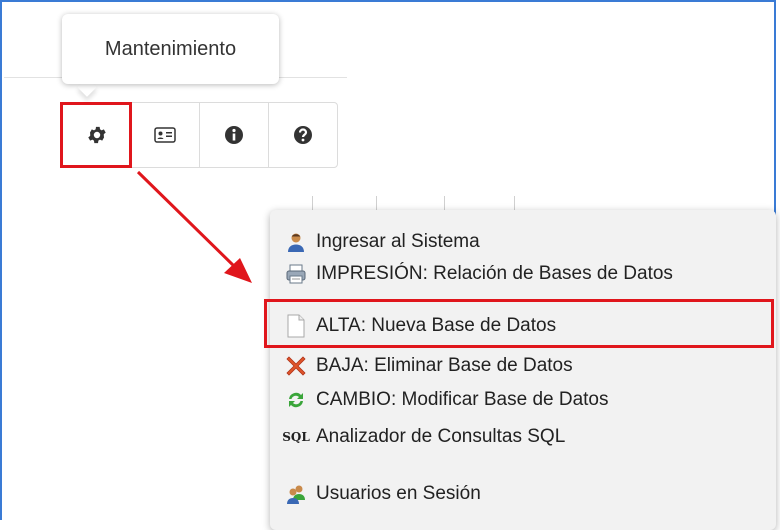  I want to click on menu-item-label: BAJA: Eliminar Base de Datos, so click(444, 365).